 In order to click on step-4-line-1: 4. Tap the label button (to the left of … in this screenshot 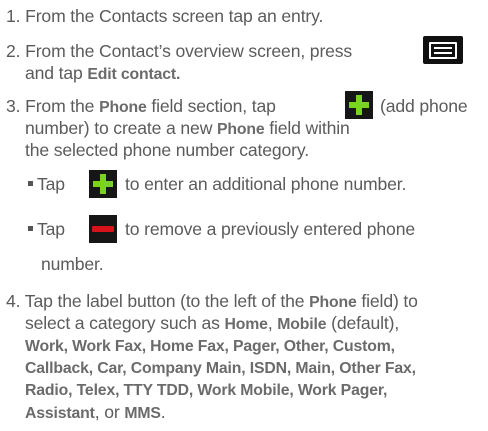, I will do `click(212, 302)`.